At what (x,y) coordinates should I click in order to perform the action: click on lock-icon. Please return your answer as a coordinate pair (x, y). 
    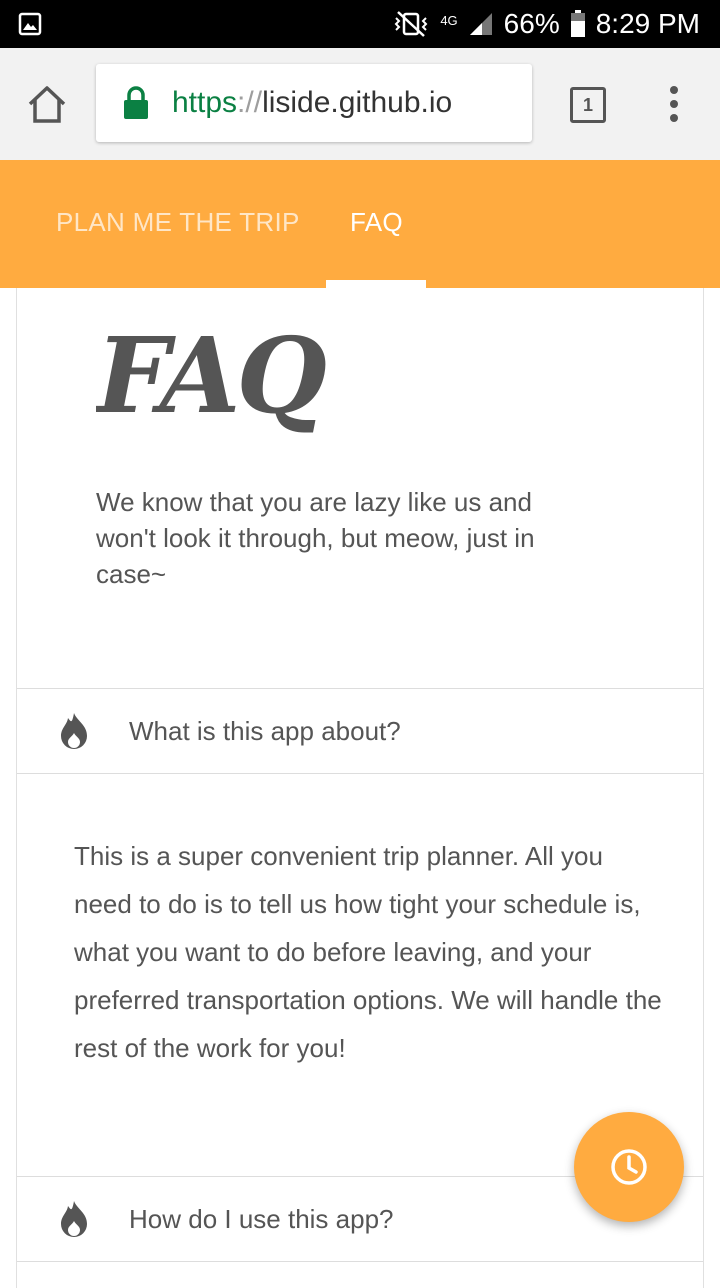
    Looking at the image, I should click on (136, 102).